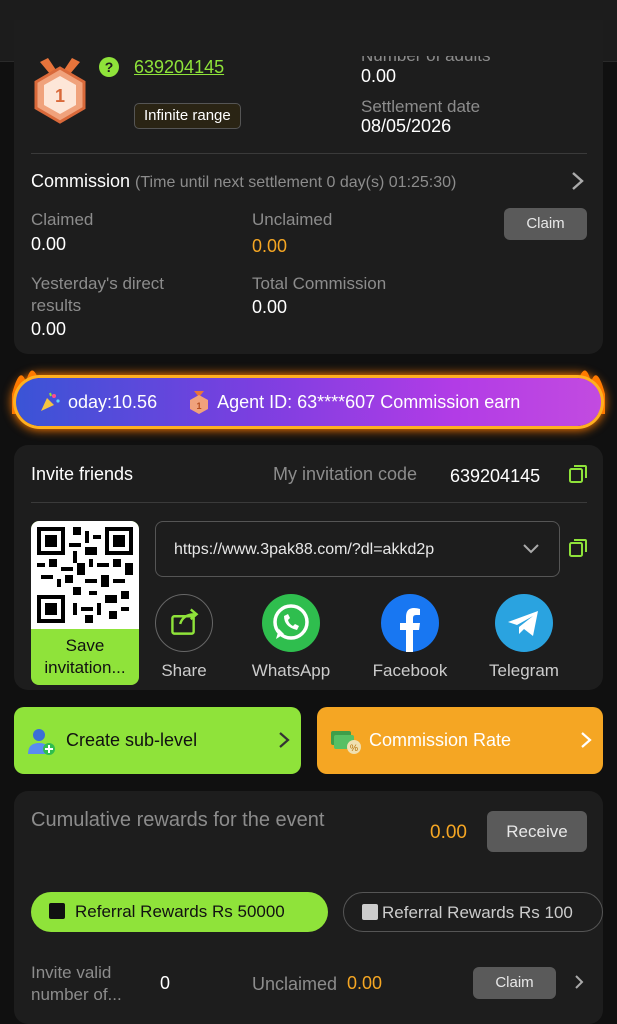 The width and height of the screenshot is (617, 1024). What do you see at coordinates (184, 623) in the screenshot?
I see `share-icon` at bounding box center [184, 623].